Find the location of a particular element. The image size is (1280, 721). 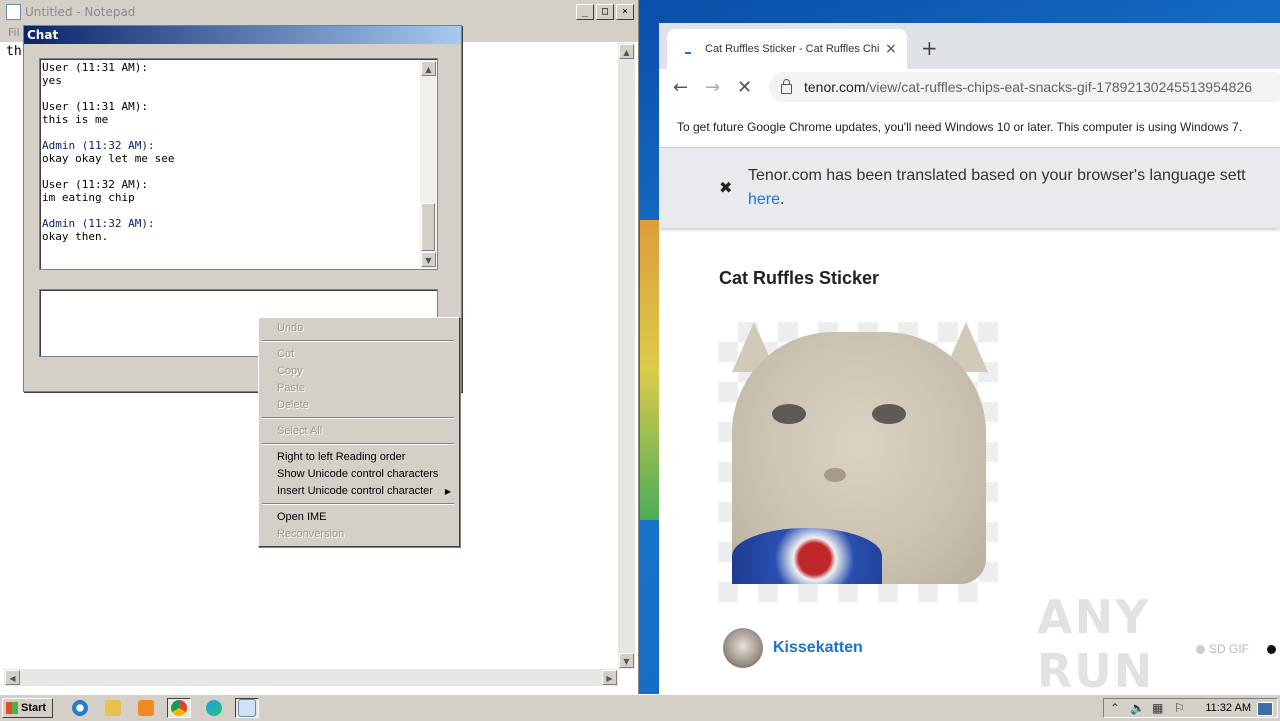

maximize-button: □ is located at coordinates (605, 12).